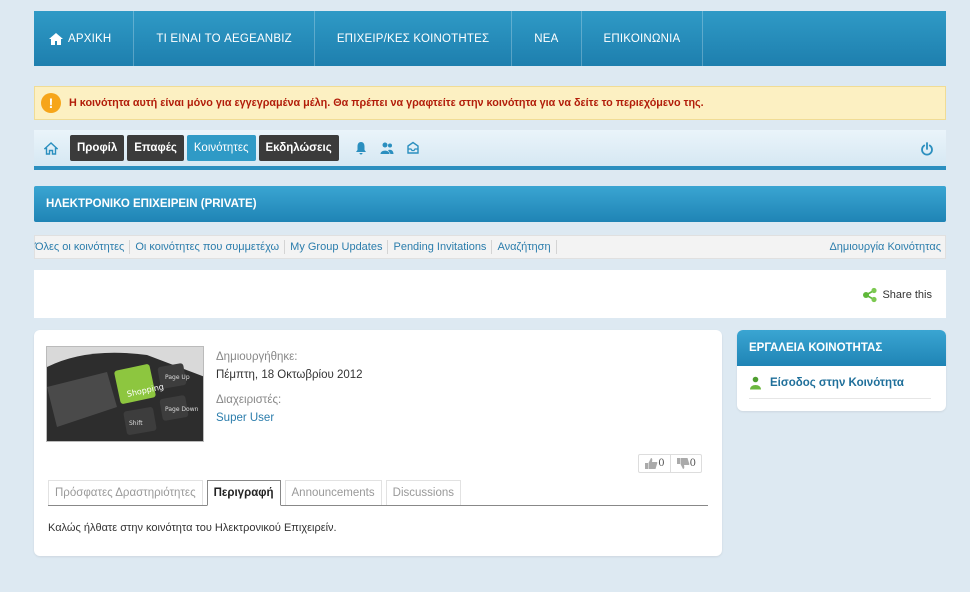 Image resolution: width=970 pixels, height=592 pixels. Describe the element at coordinates (524, 247) in the screenshot. I see `subnav-search: Αναζήτηση` at that location.